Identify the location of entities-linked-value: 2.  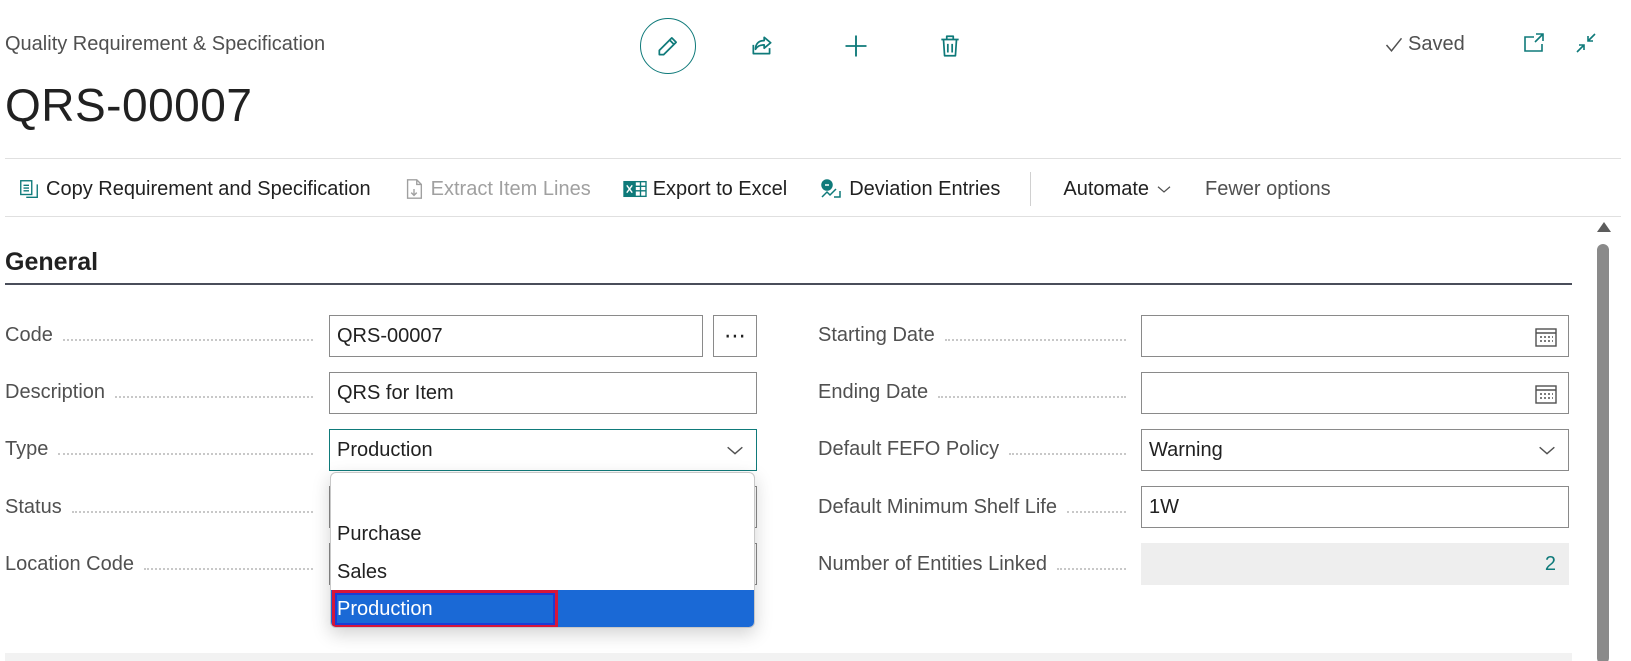
(1355, 564).